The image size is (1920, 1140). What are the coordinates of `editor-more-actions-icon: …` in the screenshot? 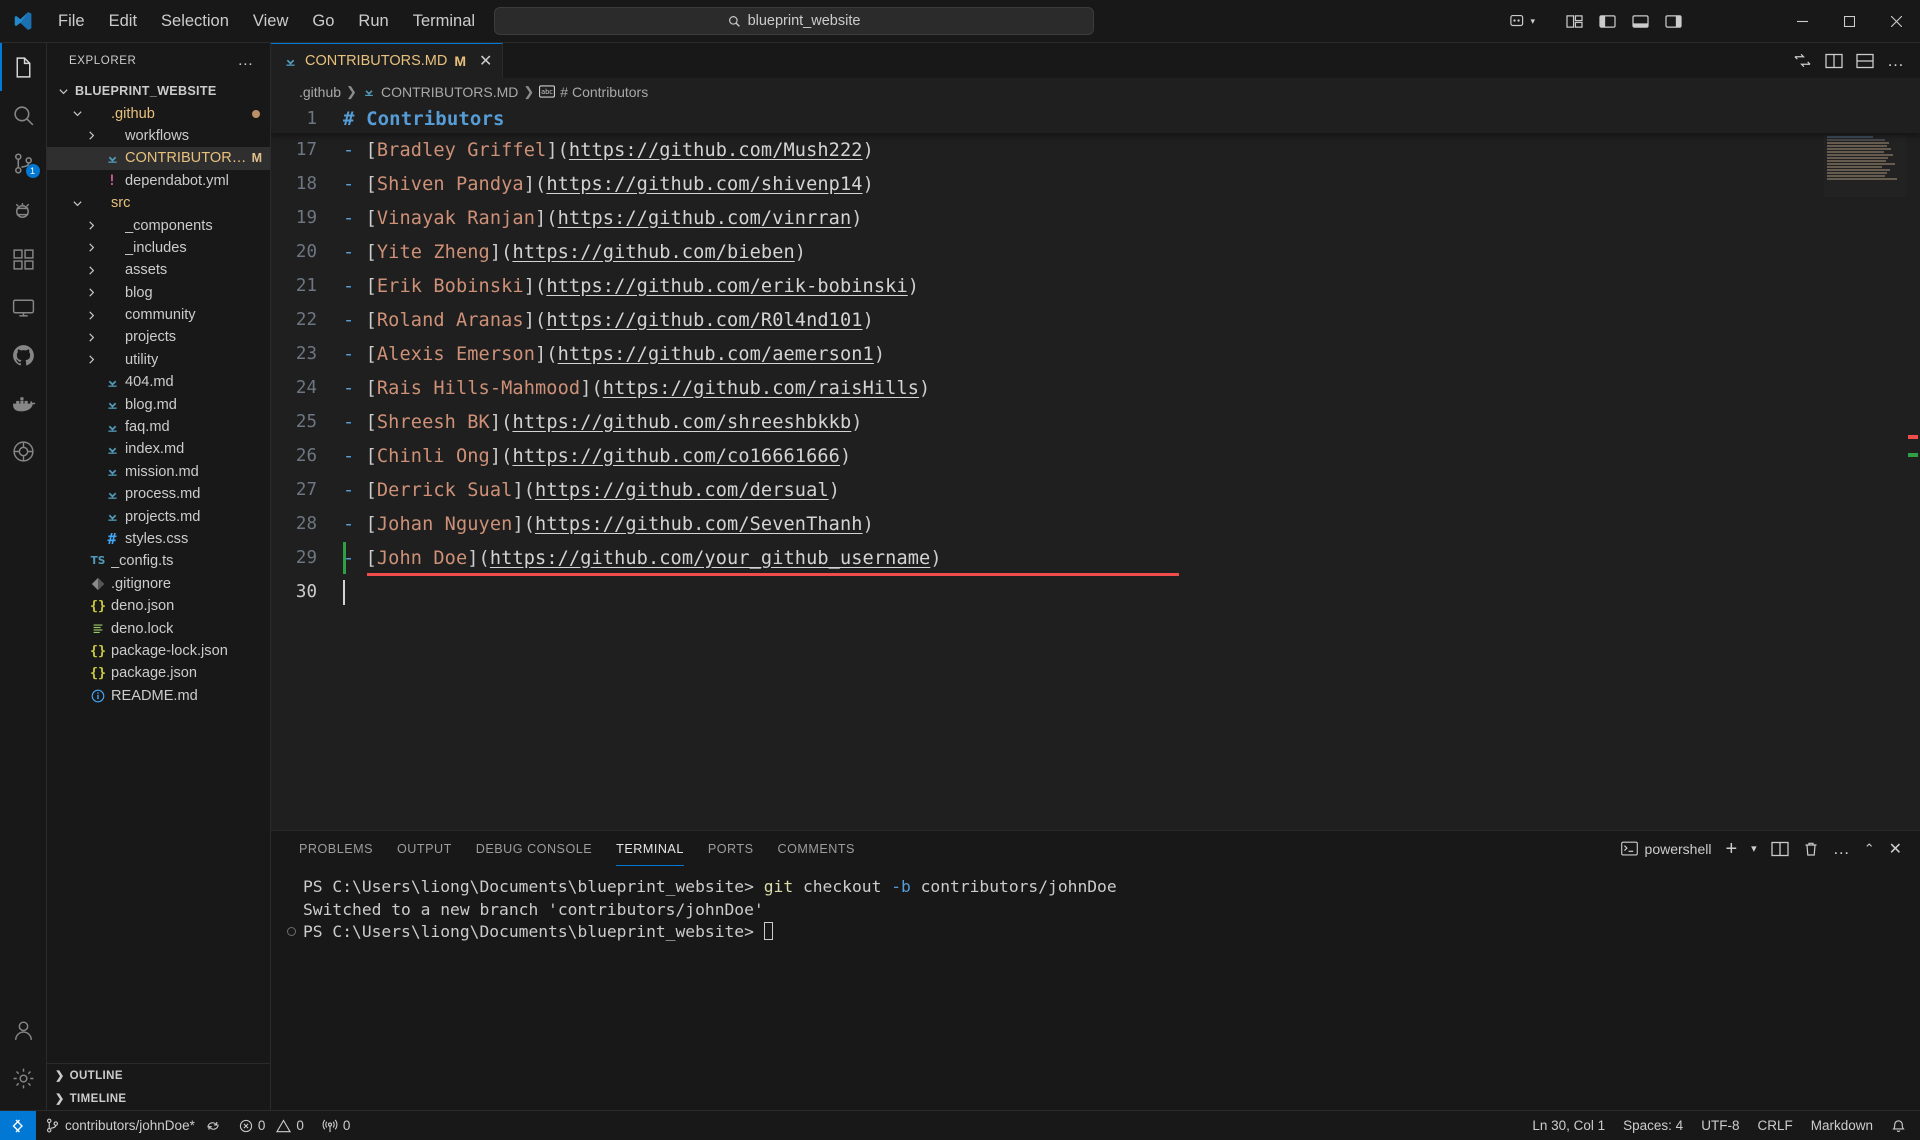 It's located at (1895, 61).